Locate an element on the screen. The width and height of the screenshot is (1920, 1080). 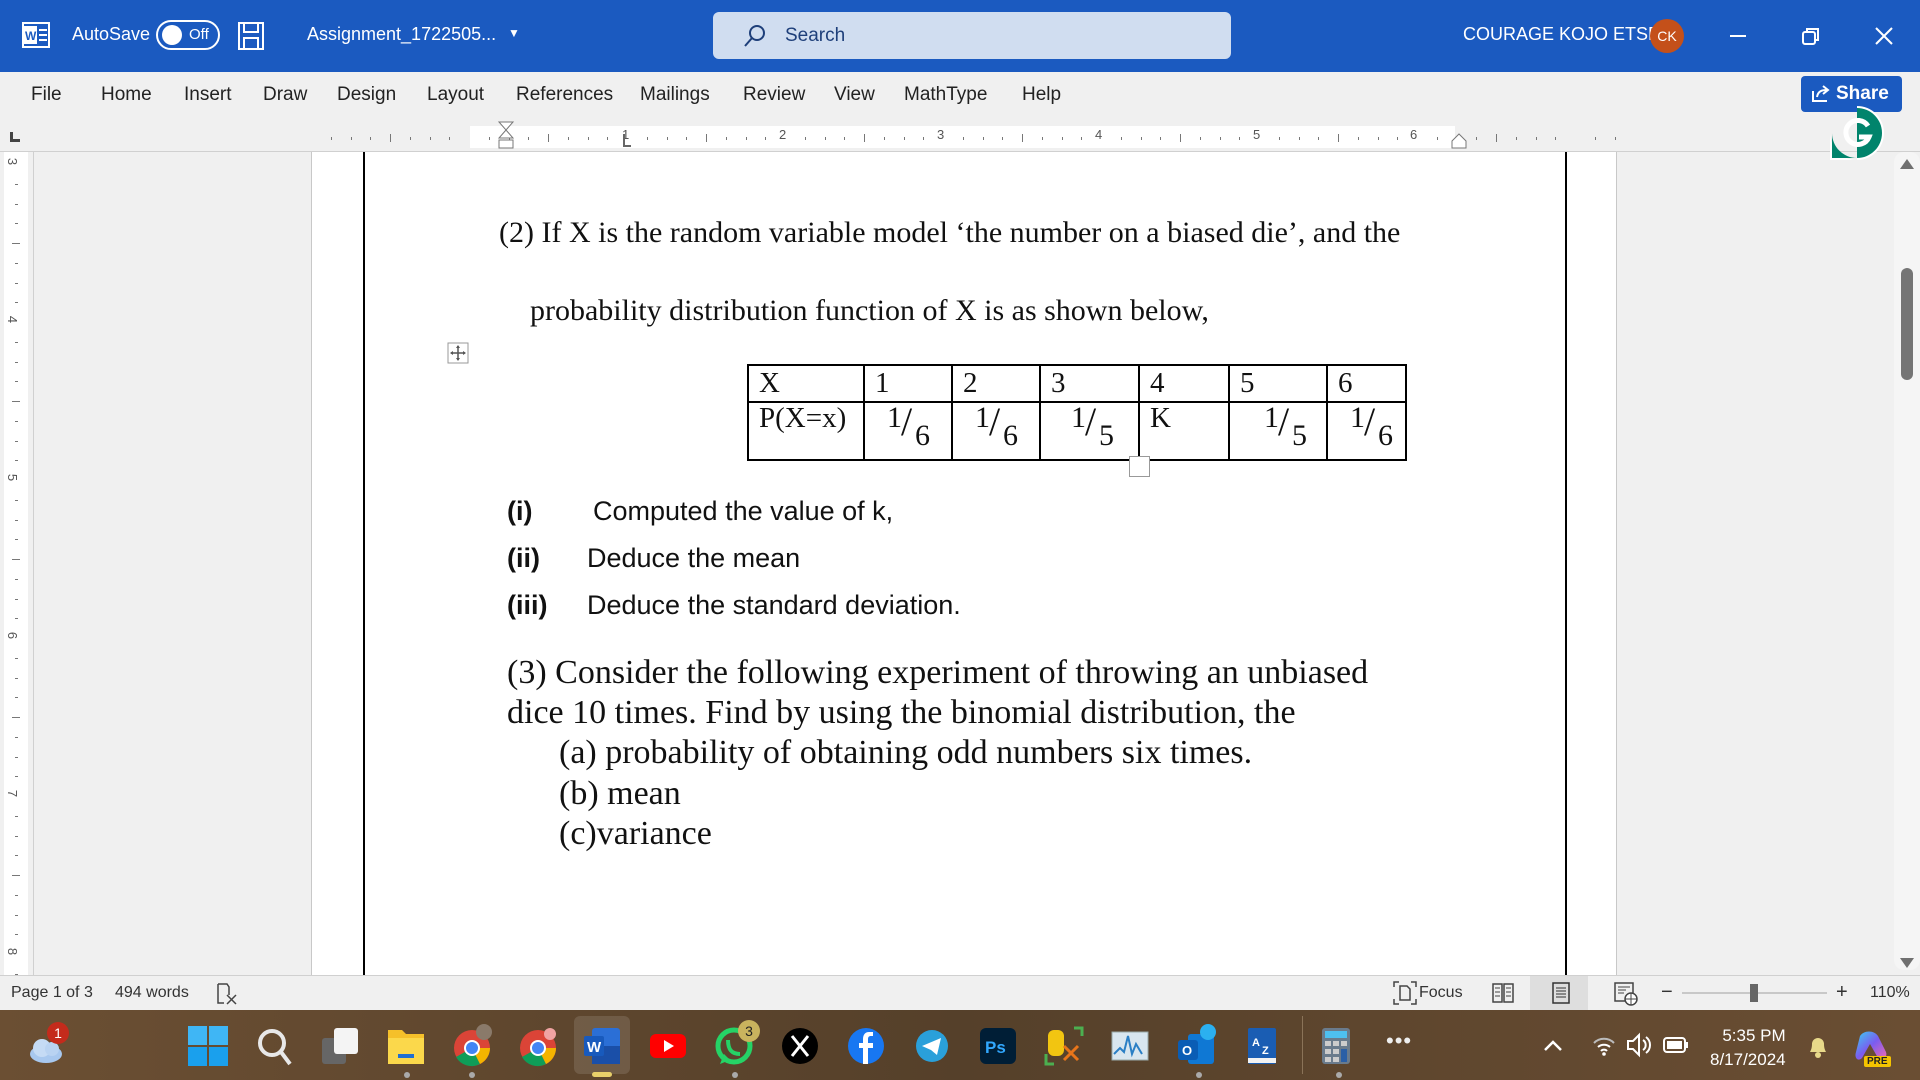
horizontal-ruler: 1 2 3 4 5 6 is located at coordinates (960, 136).